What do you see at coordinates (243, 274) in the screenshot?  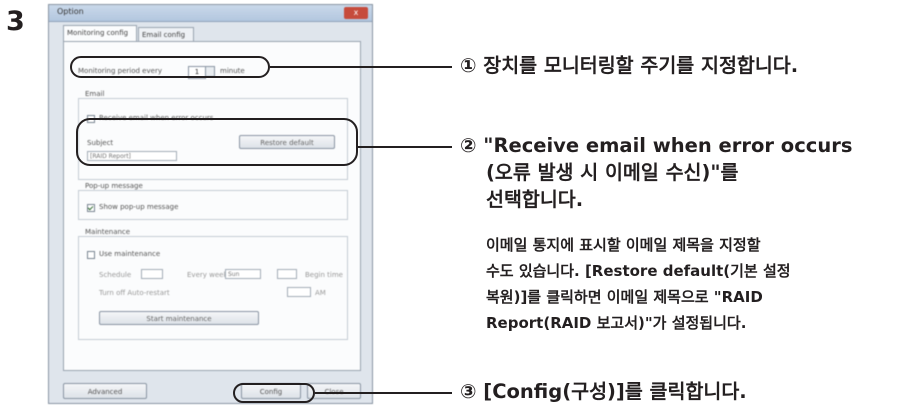 I see `weekday-select: Sun` at bounding box center [243, 274].